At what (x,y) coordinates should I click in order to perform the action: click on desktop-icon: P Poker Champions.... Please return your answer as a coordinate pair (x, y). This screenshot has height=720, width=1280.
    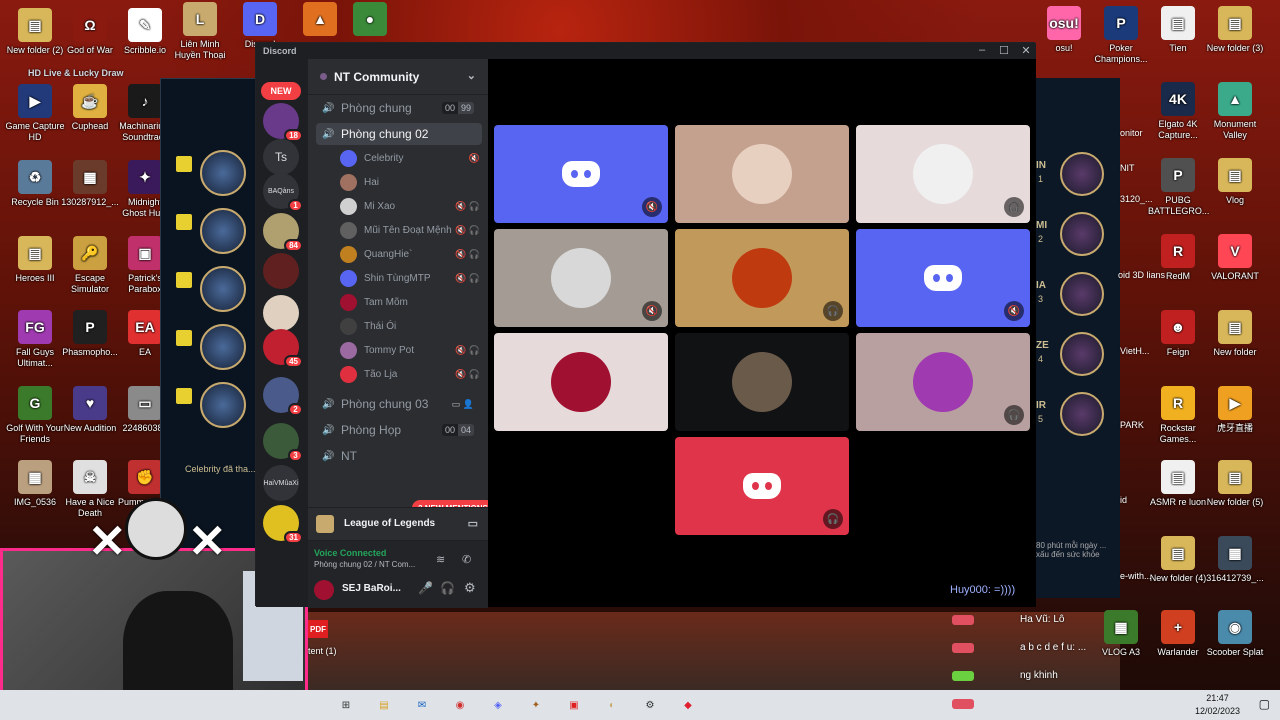
    Looking at the image, I should click on (1121, 35).